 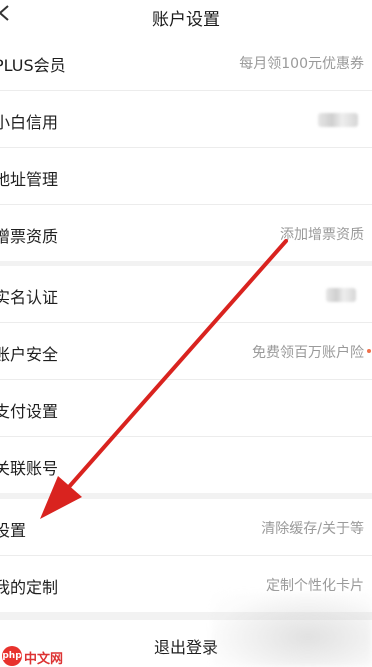 I want to click on row-plus-member: PLUS会员 每月领100元优惠券, so click(x=186, y=62).